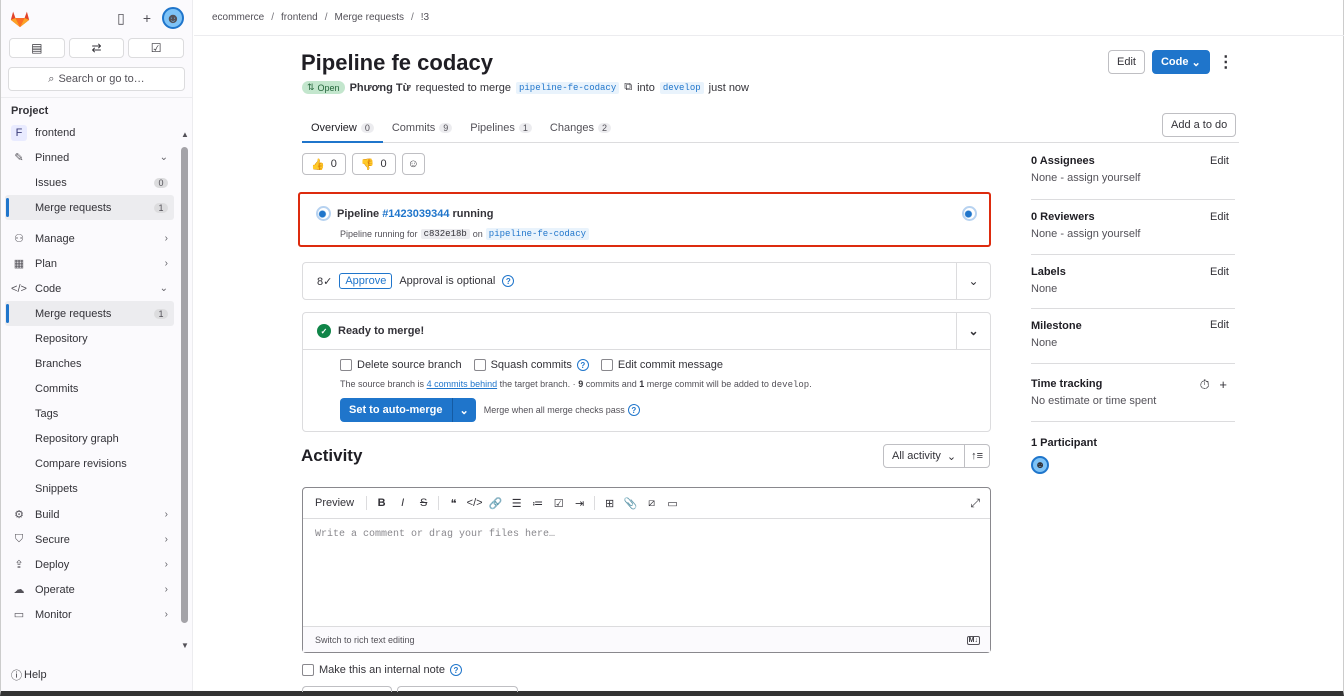 This screenshot has height=696, width=1344. What do you see at coordinates (147, 18) in the screenshot?
I see `create-new-icon: +` at bounding box center [147, 18].